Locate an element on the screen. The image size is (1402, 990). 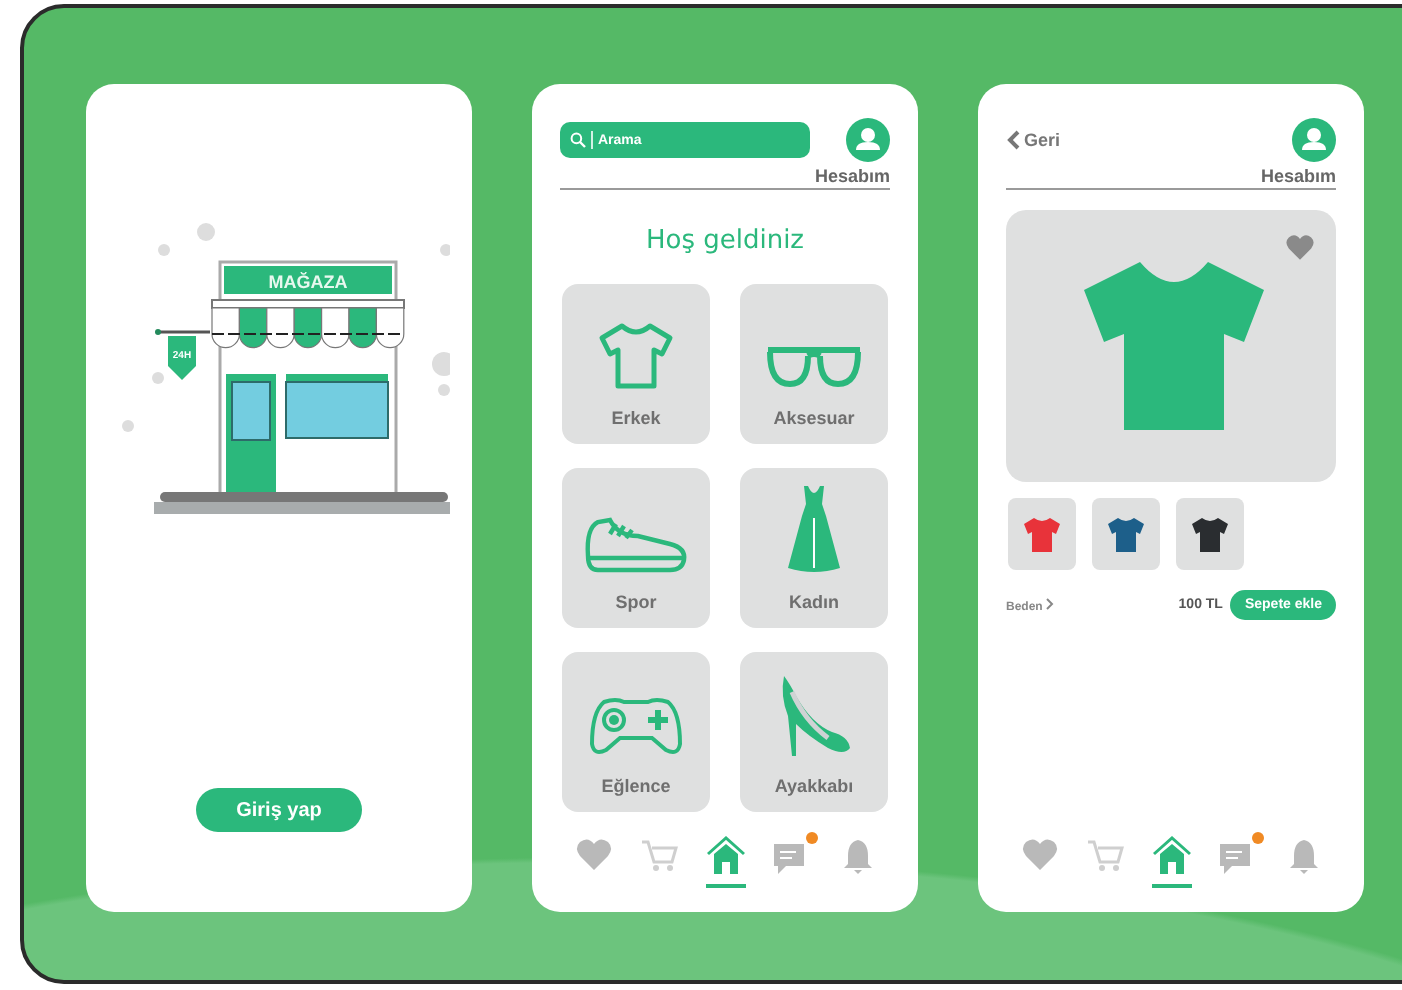
category-tile: Kadın is located at coordinates (814, 548).